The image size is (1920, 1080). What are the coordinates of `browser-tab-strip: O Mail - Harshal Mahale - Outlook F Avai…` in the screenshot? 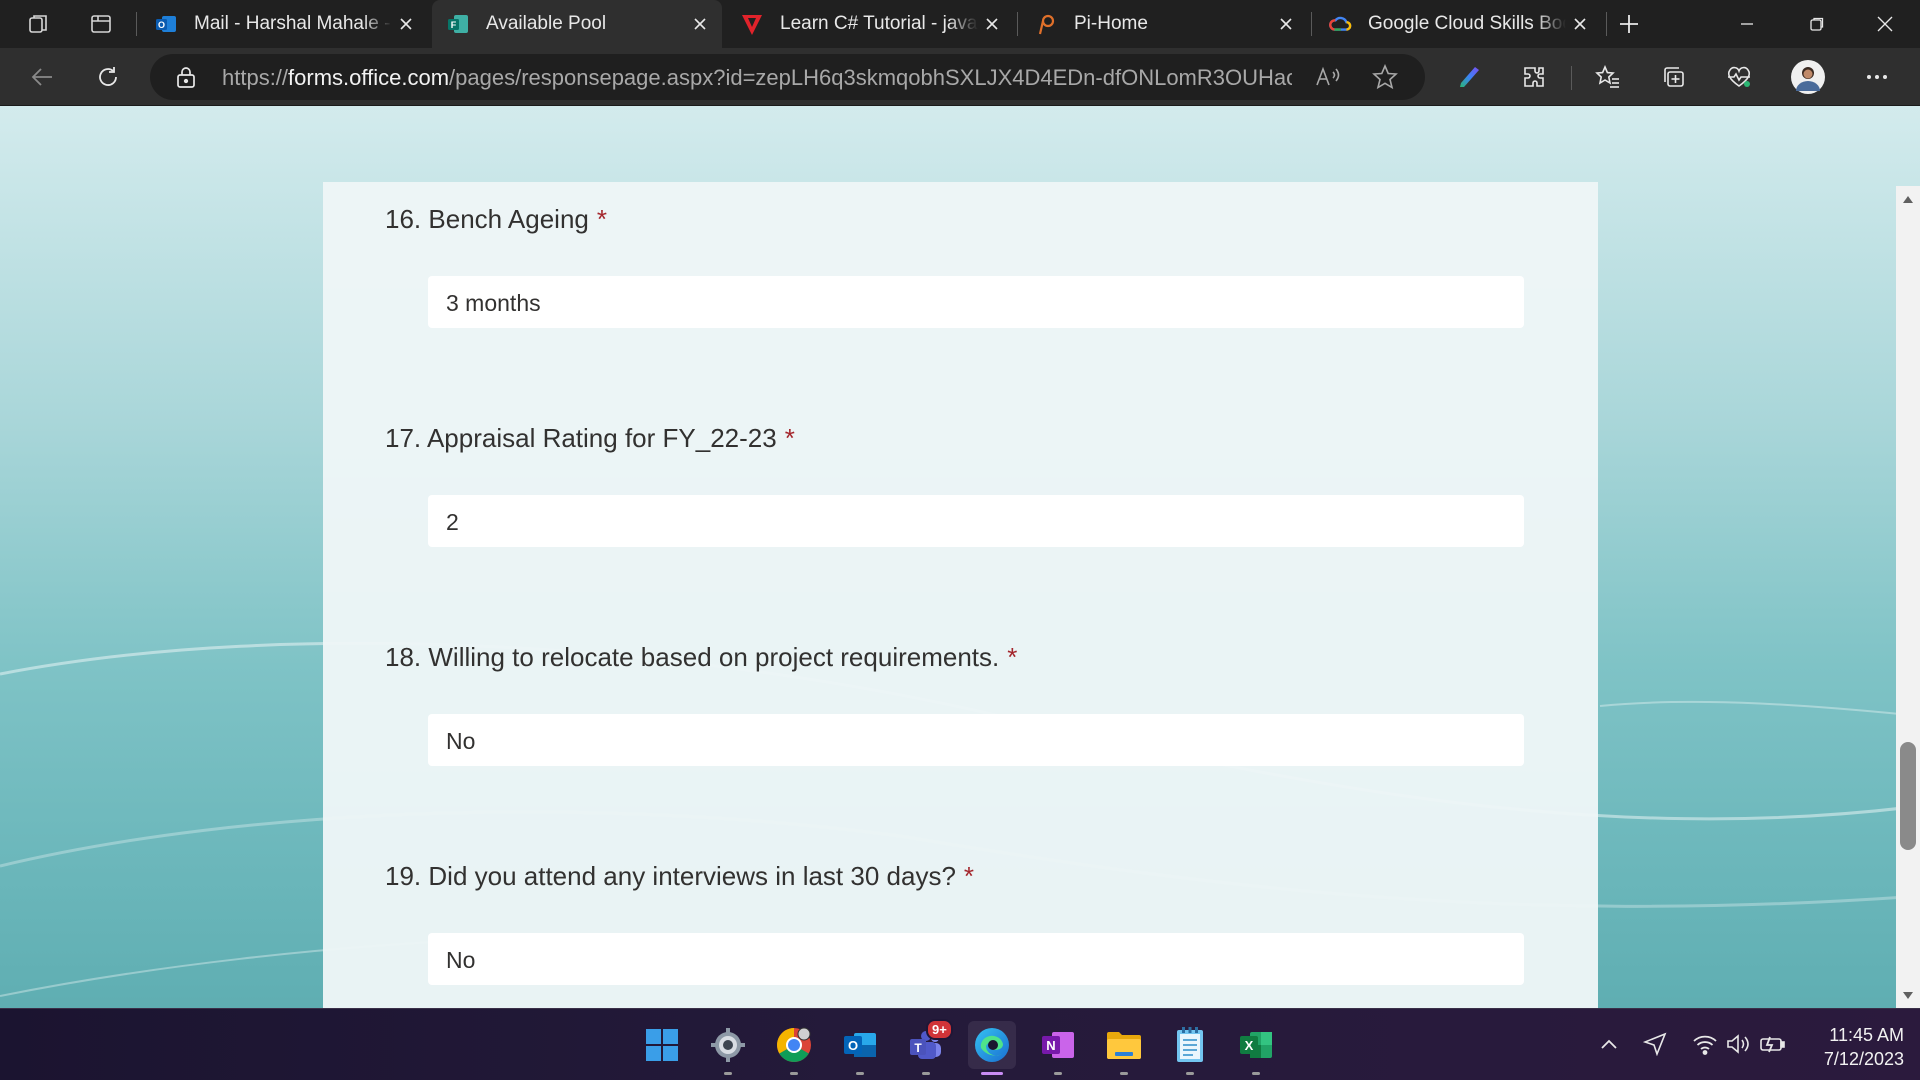 It's located at (960, 24).